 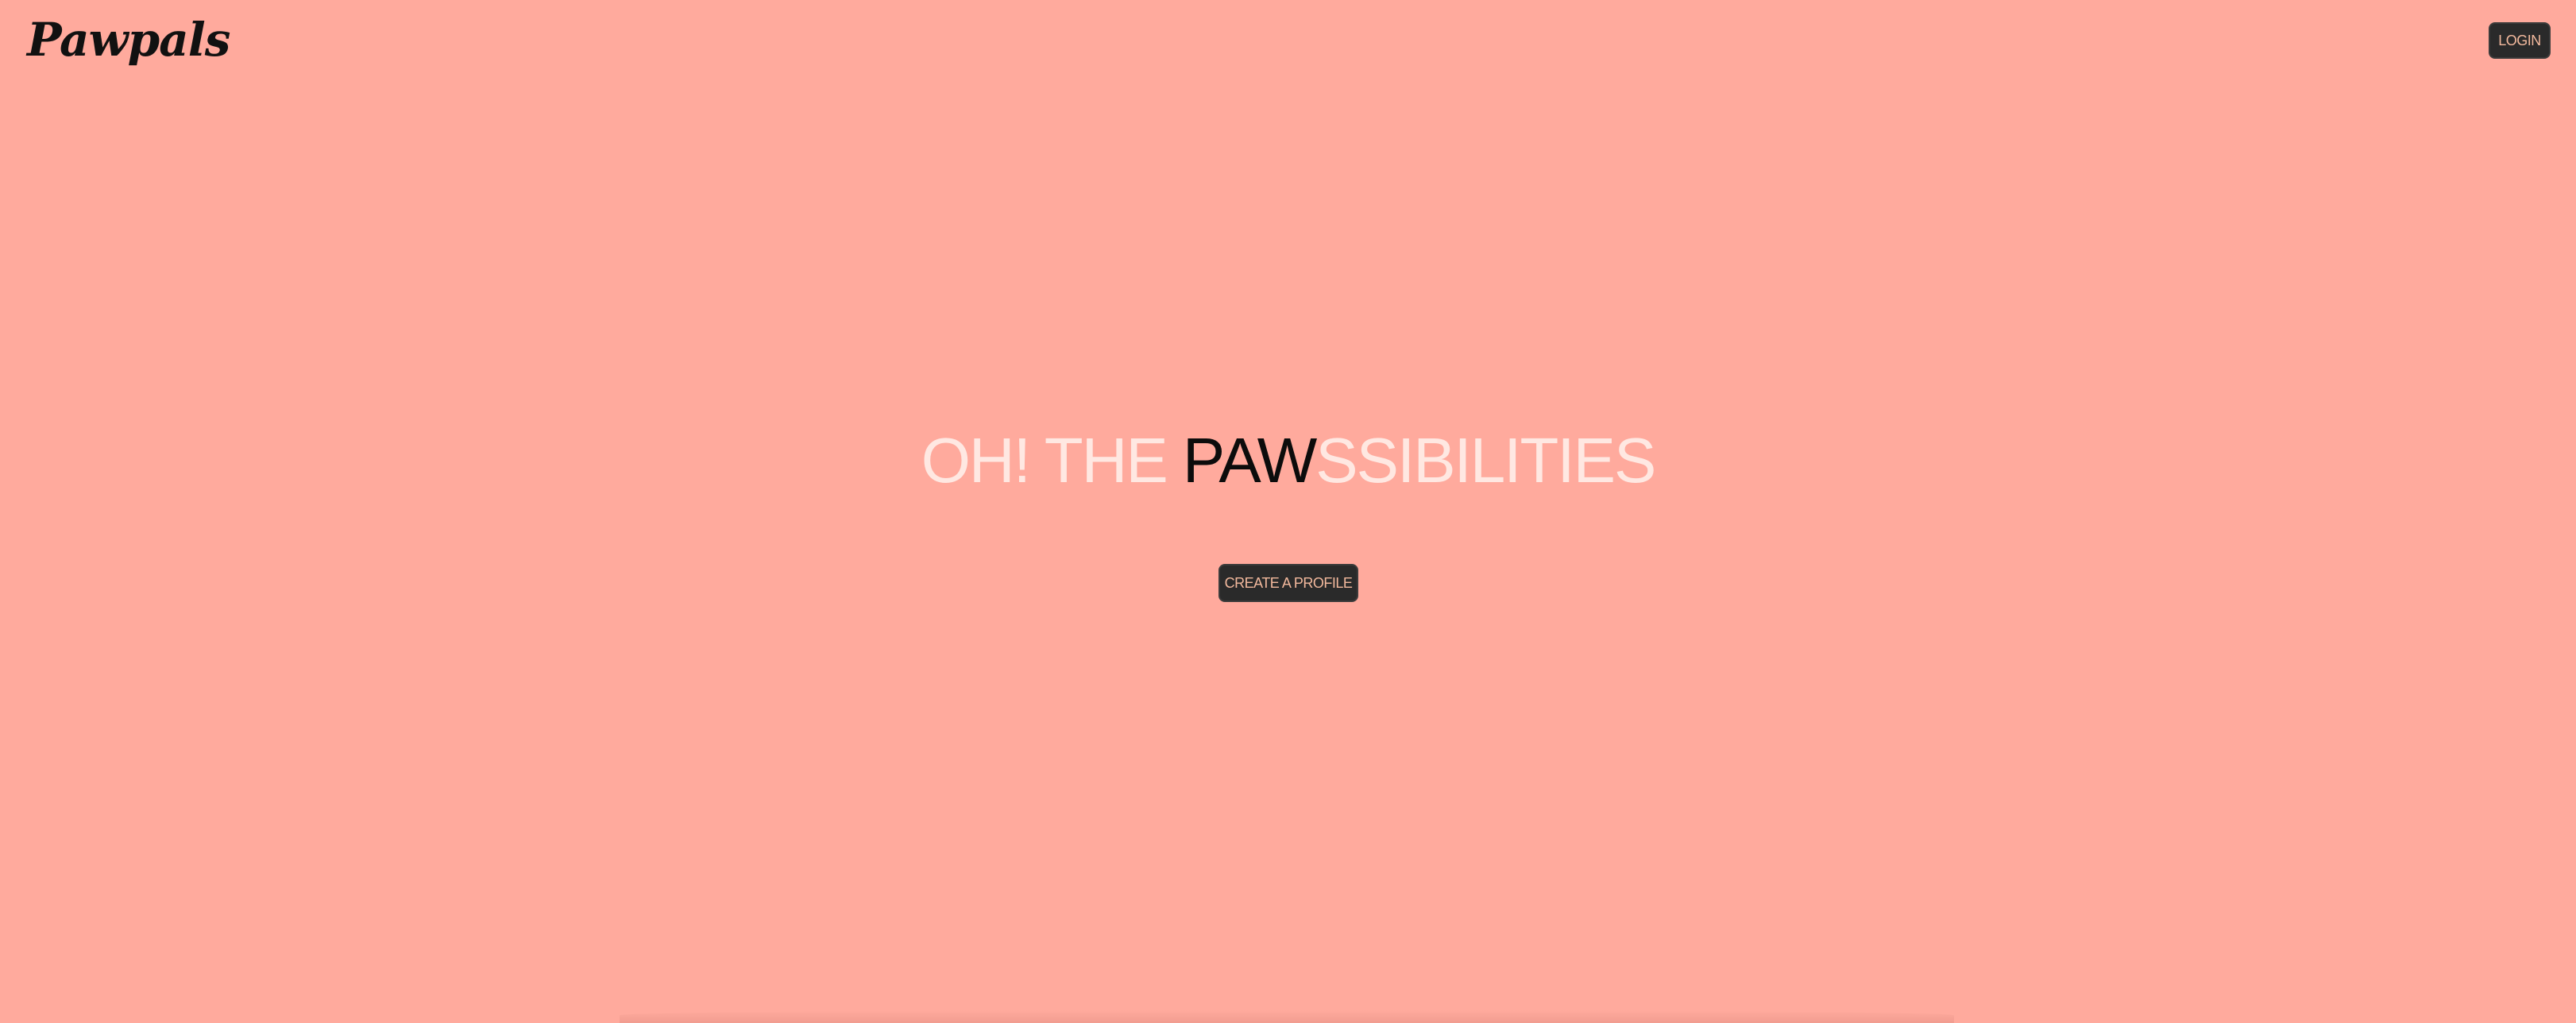 I want to click on hero-title-part2: SSIBILITIES, so click(x=1485, y=460).